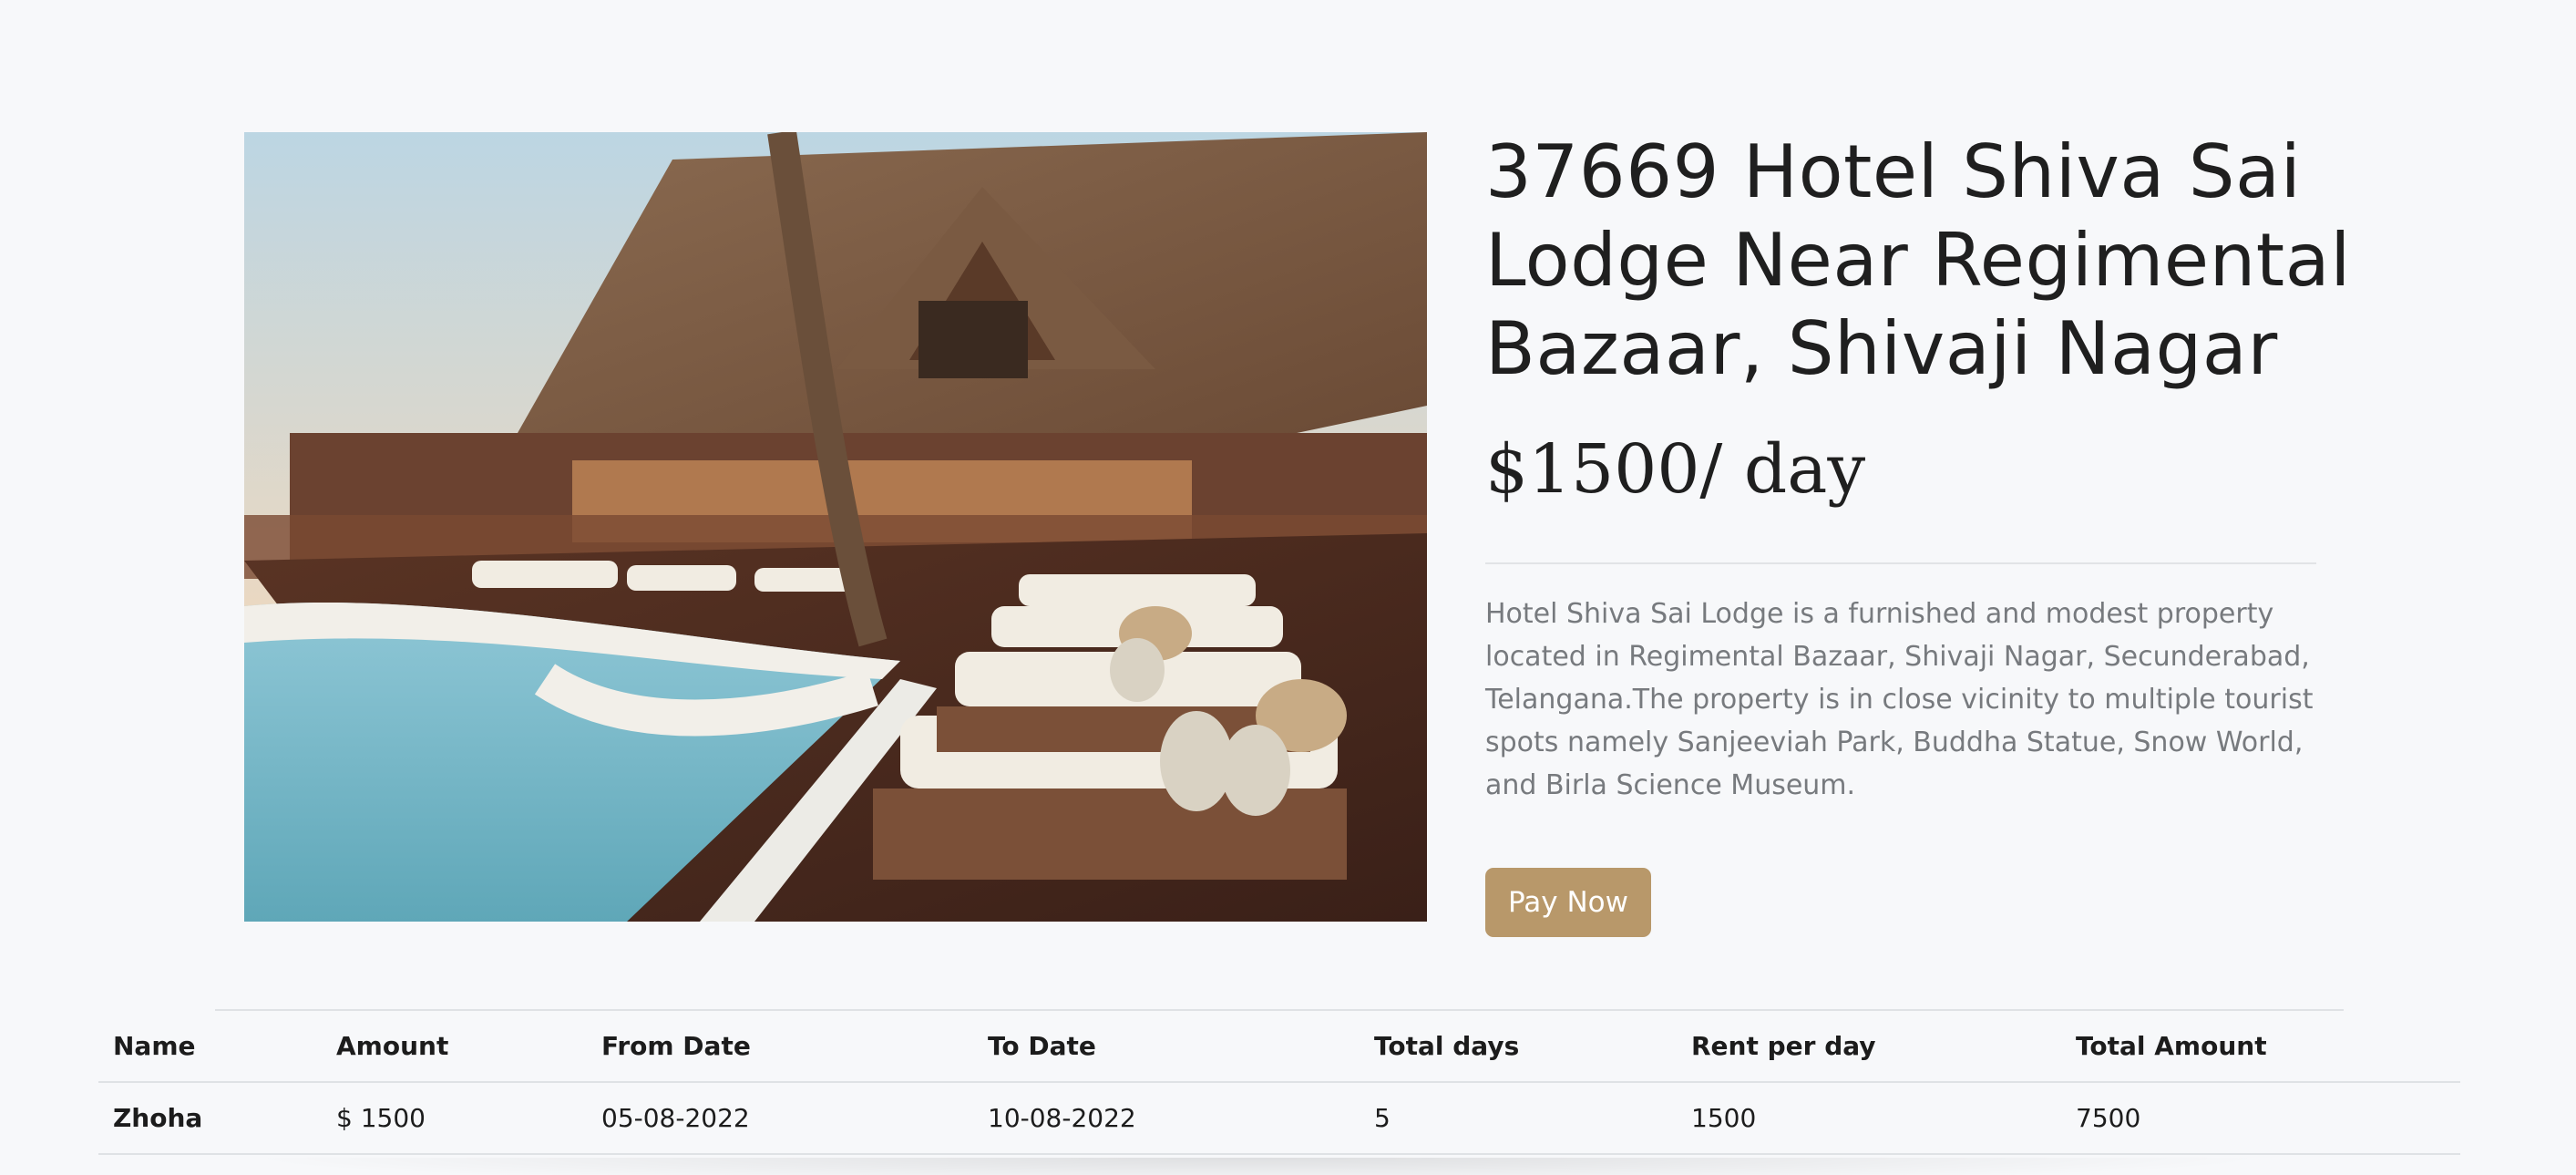 Image resolution: width=2576 pixels, height=1175 pixels. What do you see at coordinates (1519, 1118) in the screenshot?
I see `cell-total-days: 5` at bounding box center [1519, 1118].